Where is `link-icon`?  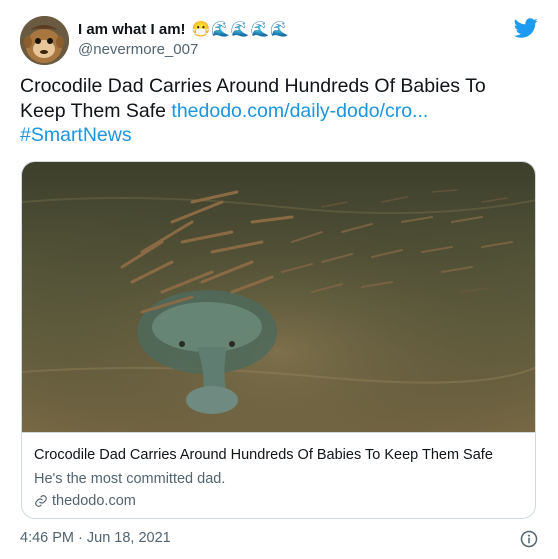
link-icon is located at coordinates (41, 501).